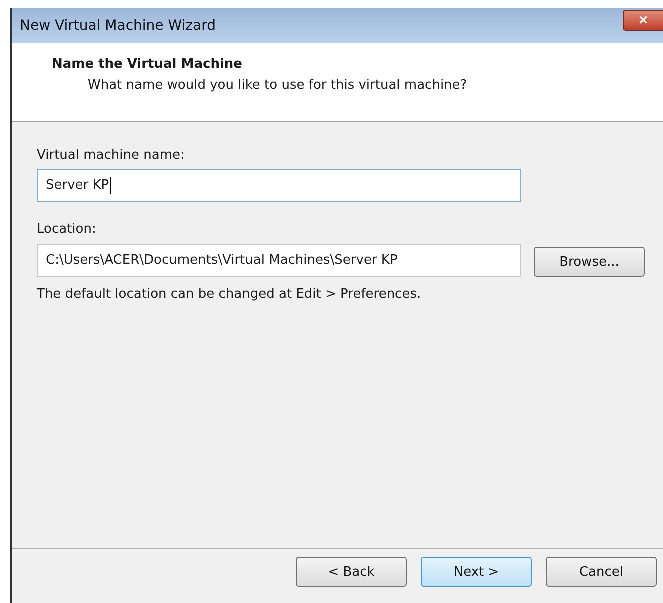 Image resolution: width=663 pixels, height=603 pixels. What do you see at coordinates (279, 185) in the screenshot?
I see `name-input-field: Server KP` at bounding box center [279, 185].